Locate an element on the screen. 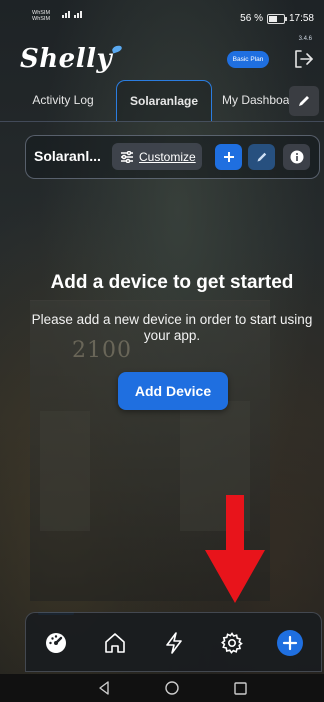  battery-percent: 56 % is located at coordinates (251, 18).